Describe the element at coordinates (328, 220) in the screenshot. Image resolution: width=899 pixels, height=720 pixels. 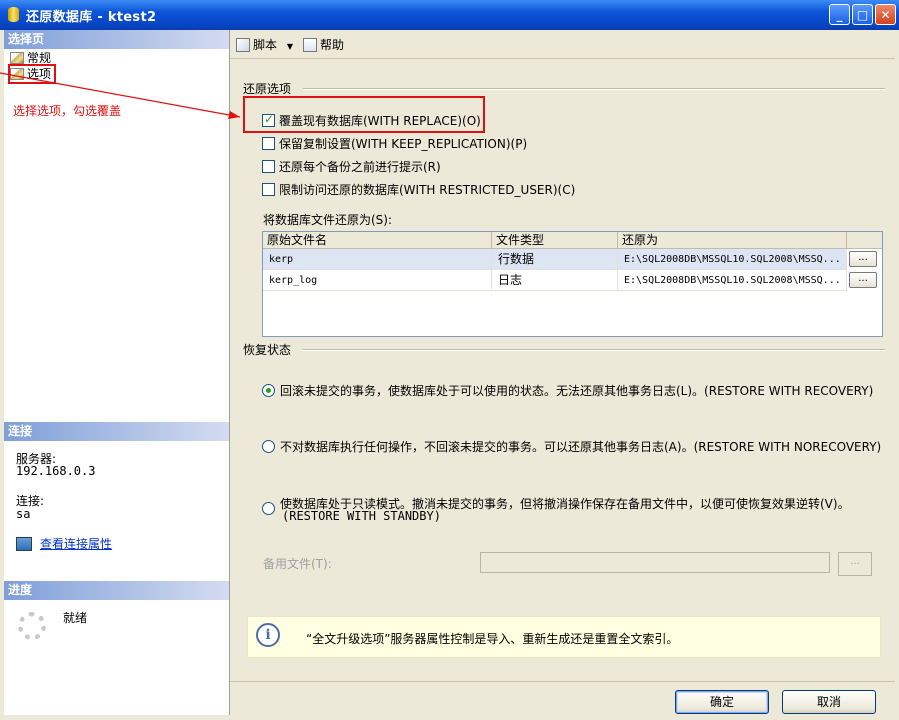
I see `restore-files-as-label: 将数据库文件还原为(S):` at that location.